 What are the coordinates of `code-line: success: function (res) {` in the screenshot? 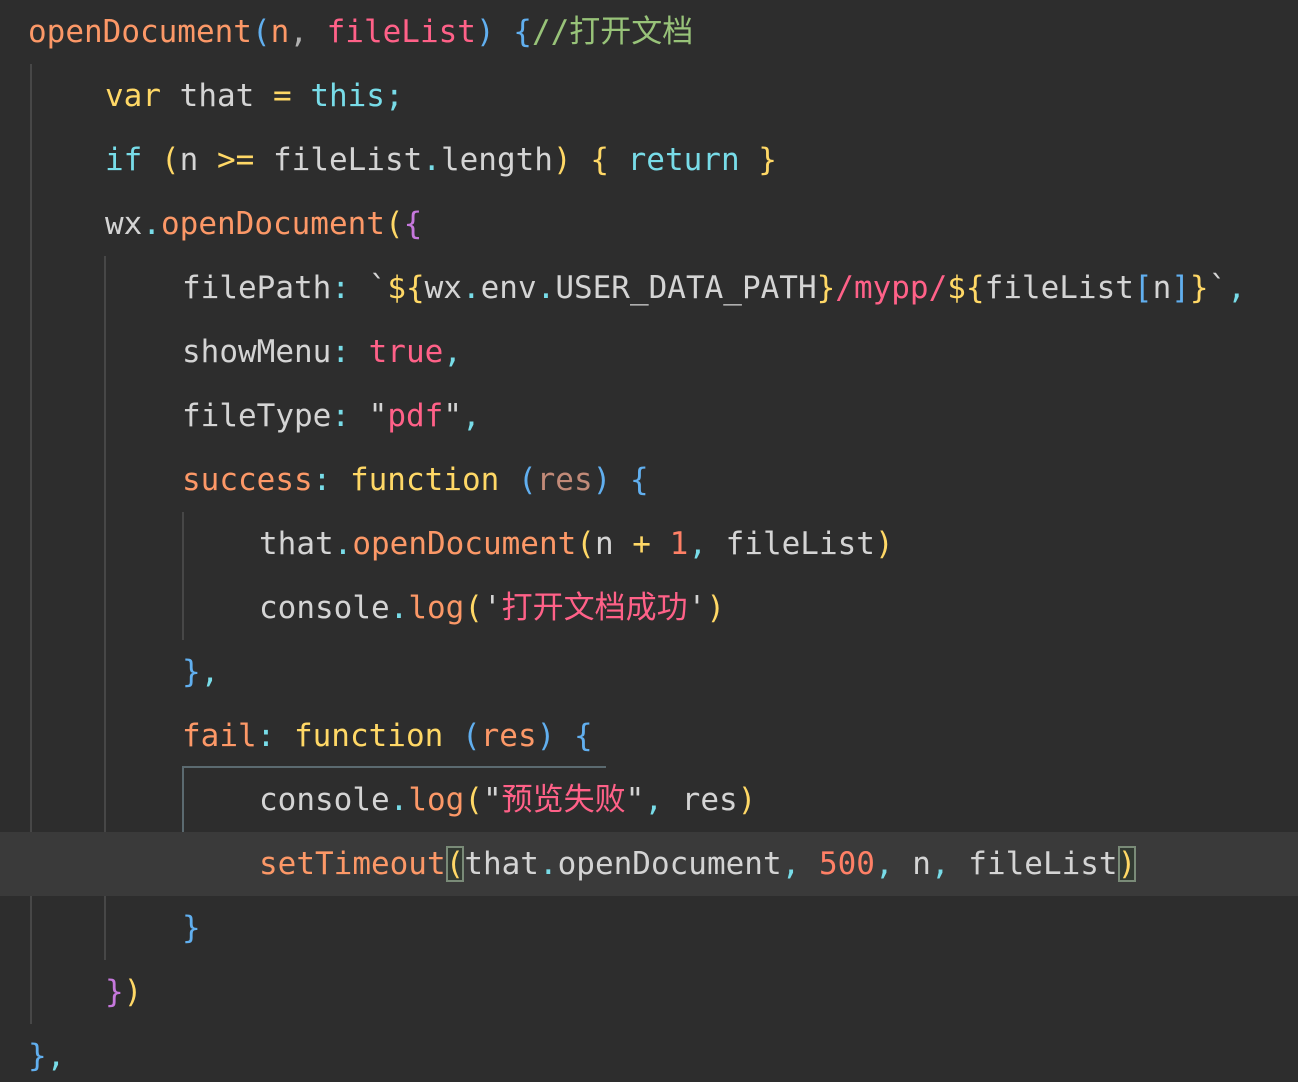 It's located at (649, 480).